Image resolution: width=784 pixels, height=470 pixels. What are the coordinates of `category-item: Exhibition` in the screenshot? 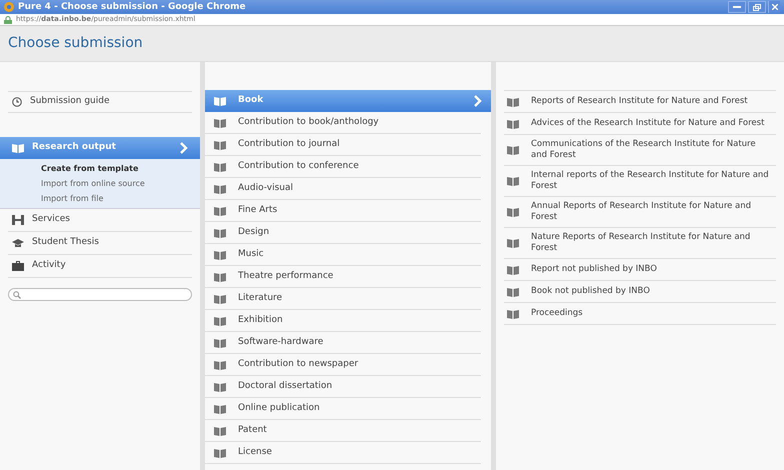 It's located at (343, 321).